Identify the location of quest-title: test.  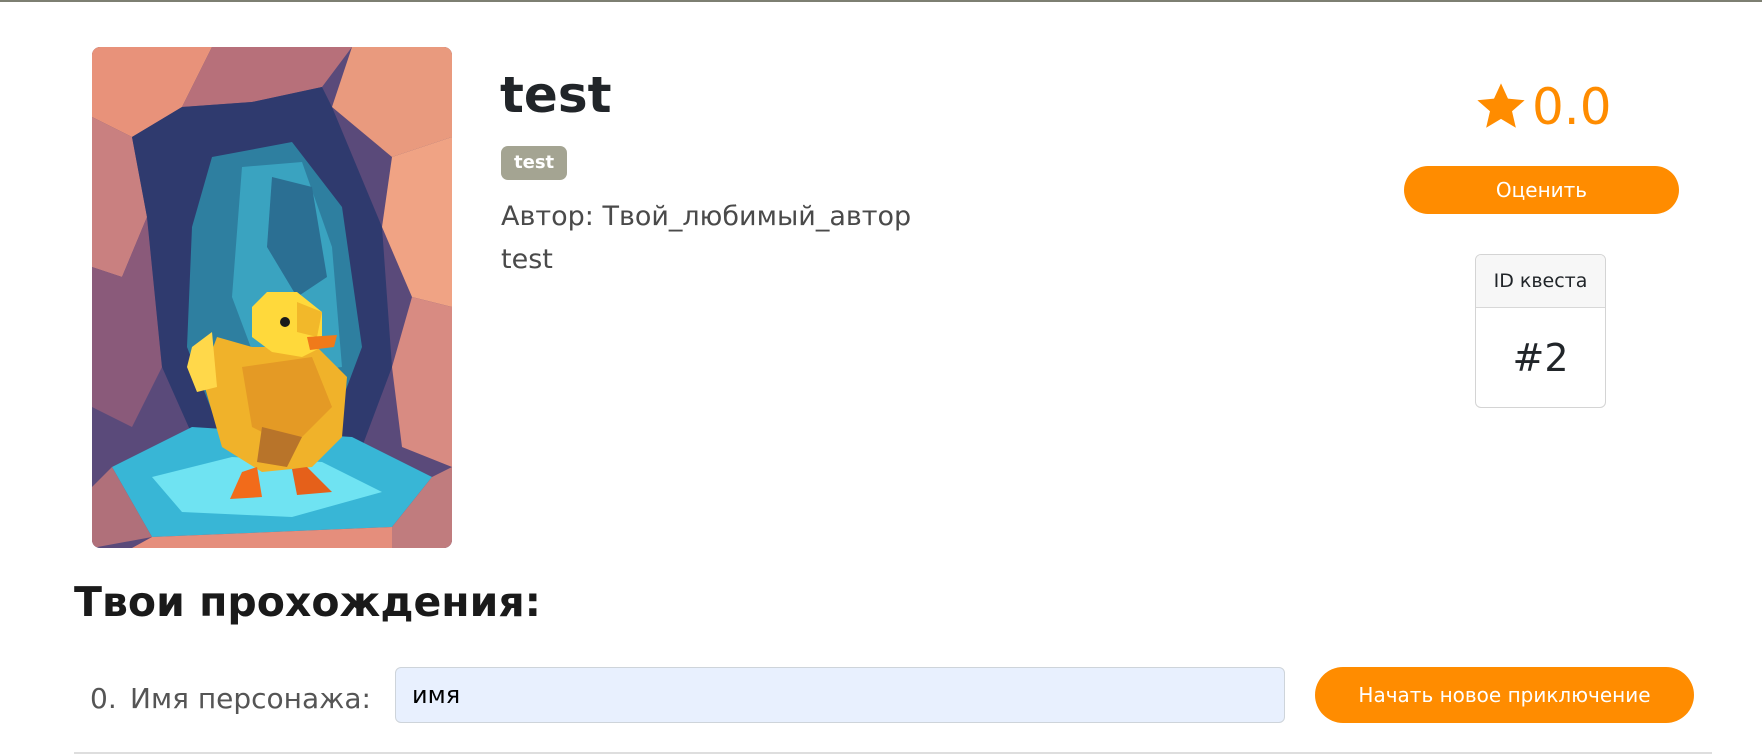
(556, 95).